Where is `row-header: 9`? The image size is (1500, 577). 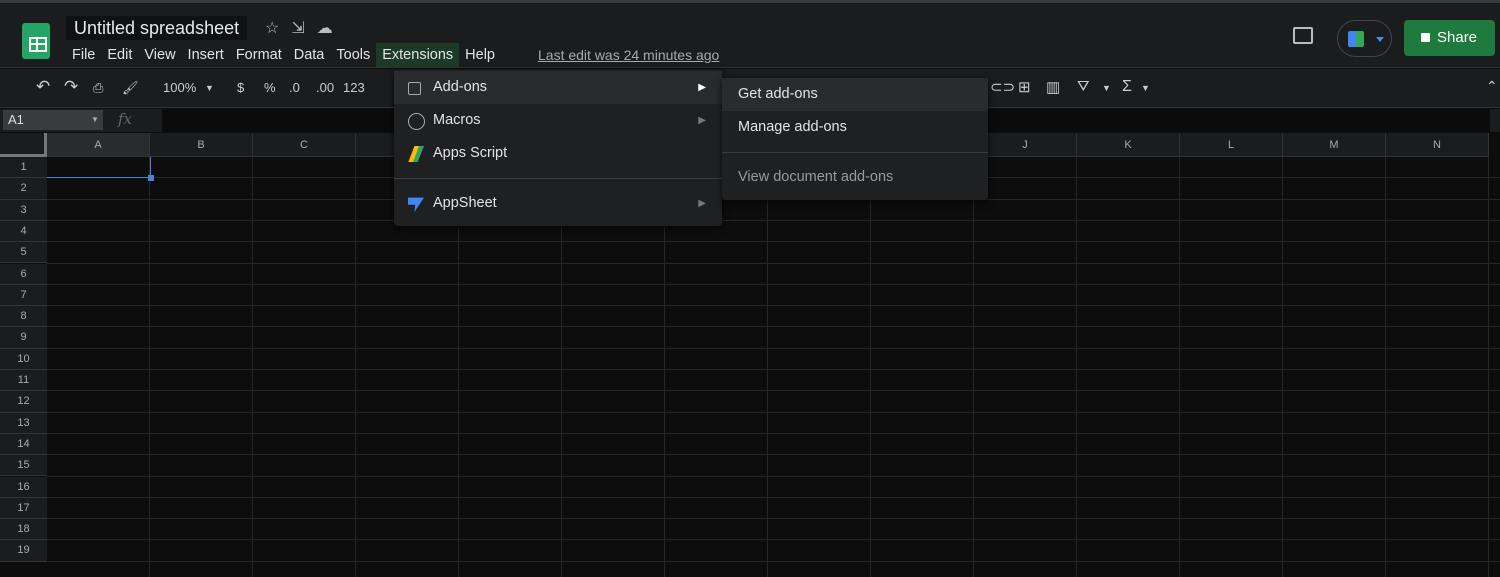
row-header: 9 is located at coordinates (23, 338).